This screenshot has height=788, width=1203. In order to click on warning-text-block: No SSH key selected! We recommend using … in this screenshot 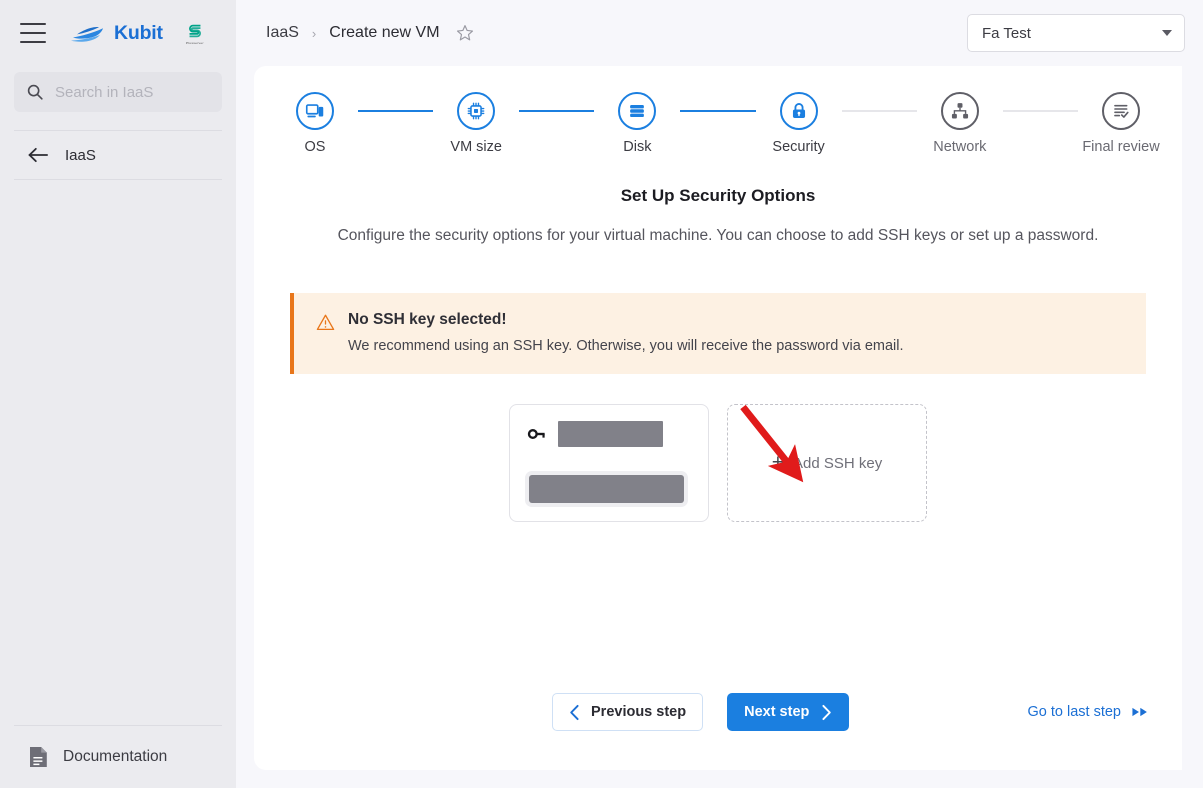, I will do `click(626, 332)`.